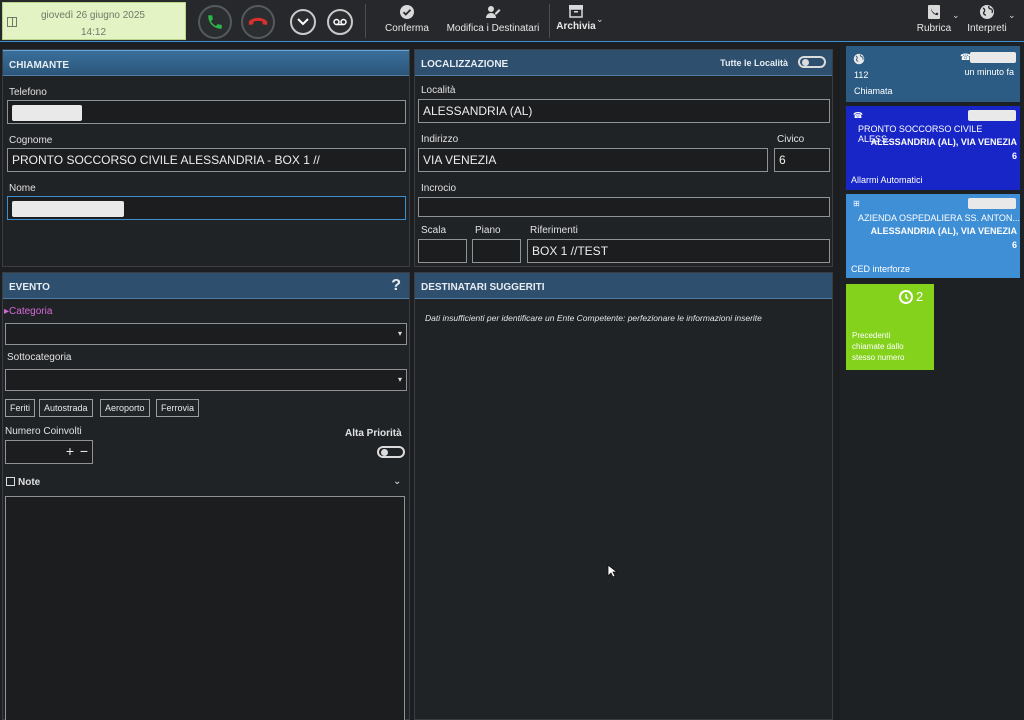 This screenshot has height=720, width=1024. Describe the element at coordinates (943, 142) in the screenshot. I see `allarmi-address: ALESSANDRIA (AL), VIA VENEZIA` at that location.